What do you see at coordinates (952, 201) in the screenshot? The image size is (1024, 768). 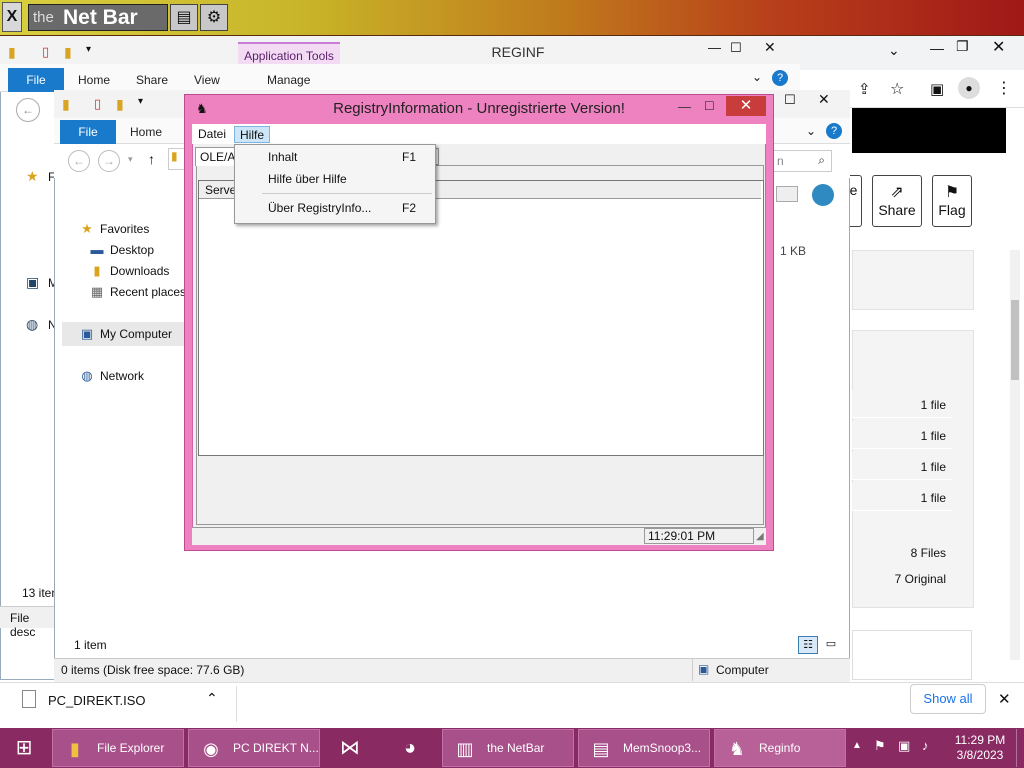 I see `flag-button: ⚑ Flag` at bounding box center [952, 201].